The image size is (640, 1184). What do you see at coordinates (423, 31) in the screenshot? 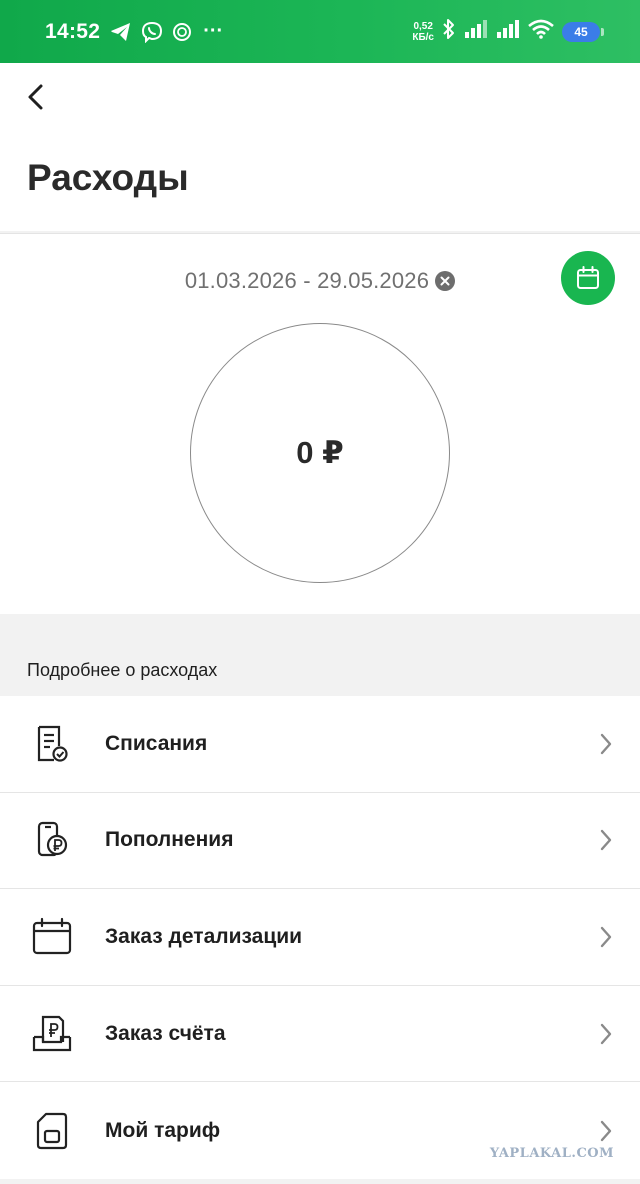
I see `net-speed: 0,52 КБ/с` at bounding box center [423, 31].